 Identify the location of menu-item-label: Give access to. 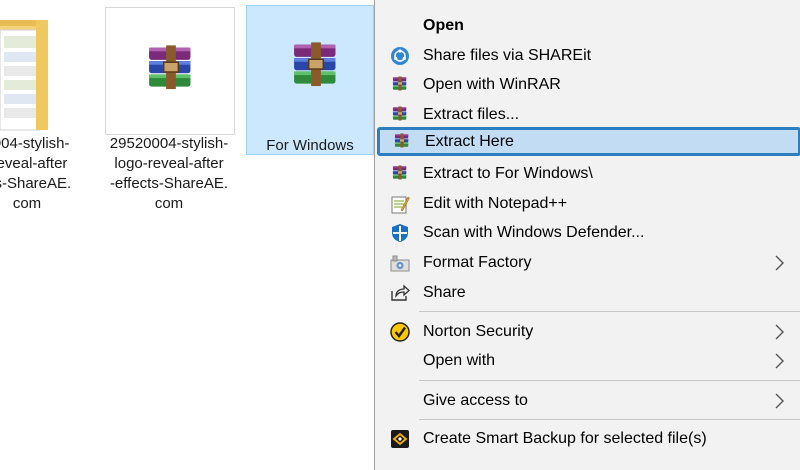
(475, 400).